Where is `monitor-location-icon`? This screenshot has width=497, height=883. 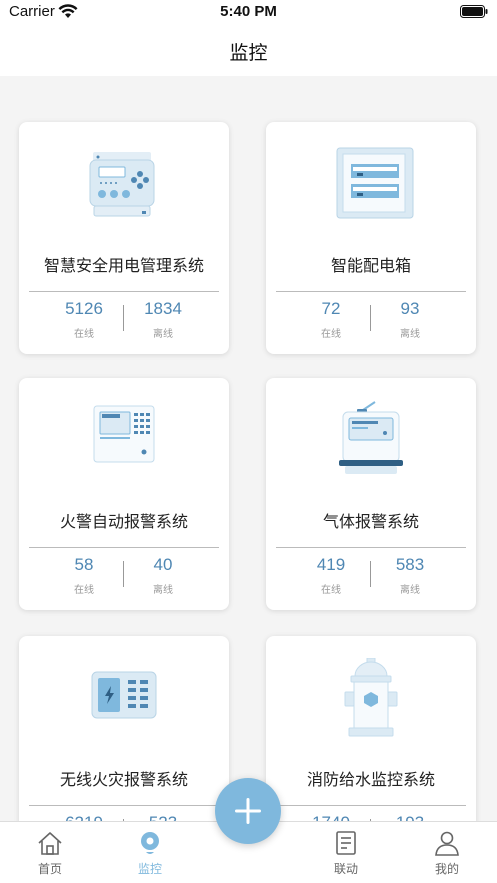
monitor-location-icon is located at coordinates (150, 843).